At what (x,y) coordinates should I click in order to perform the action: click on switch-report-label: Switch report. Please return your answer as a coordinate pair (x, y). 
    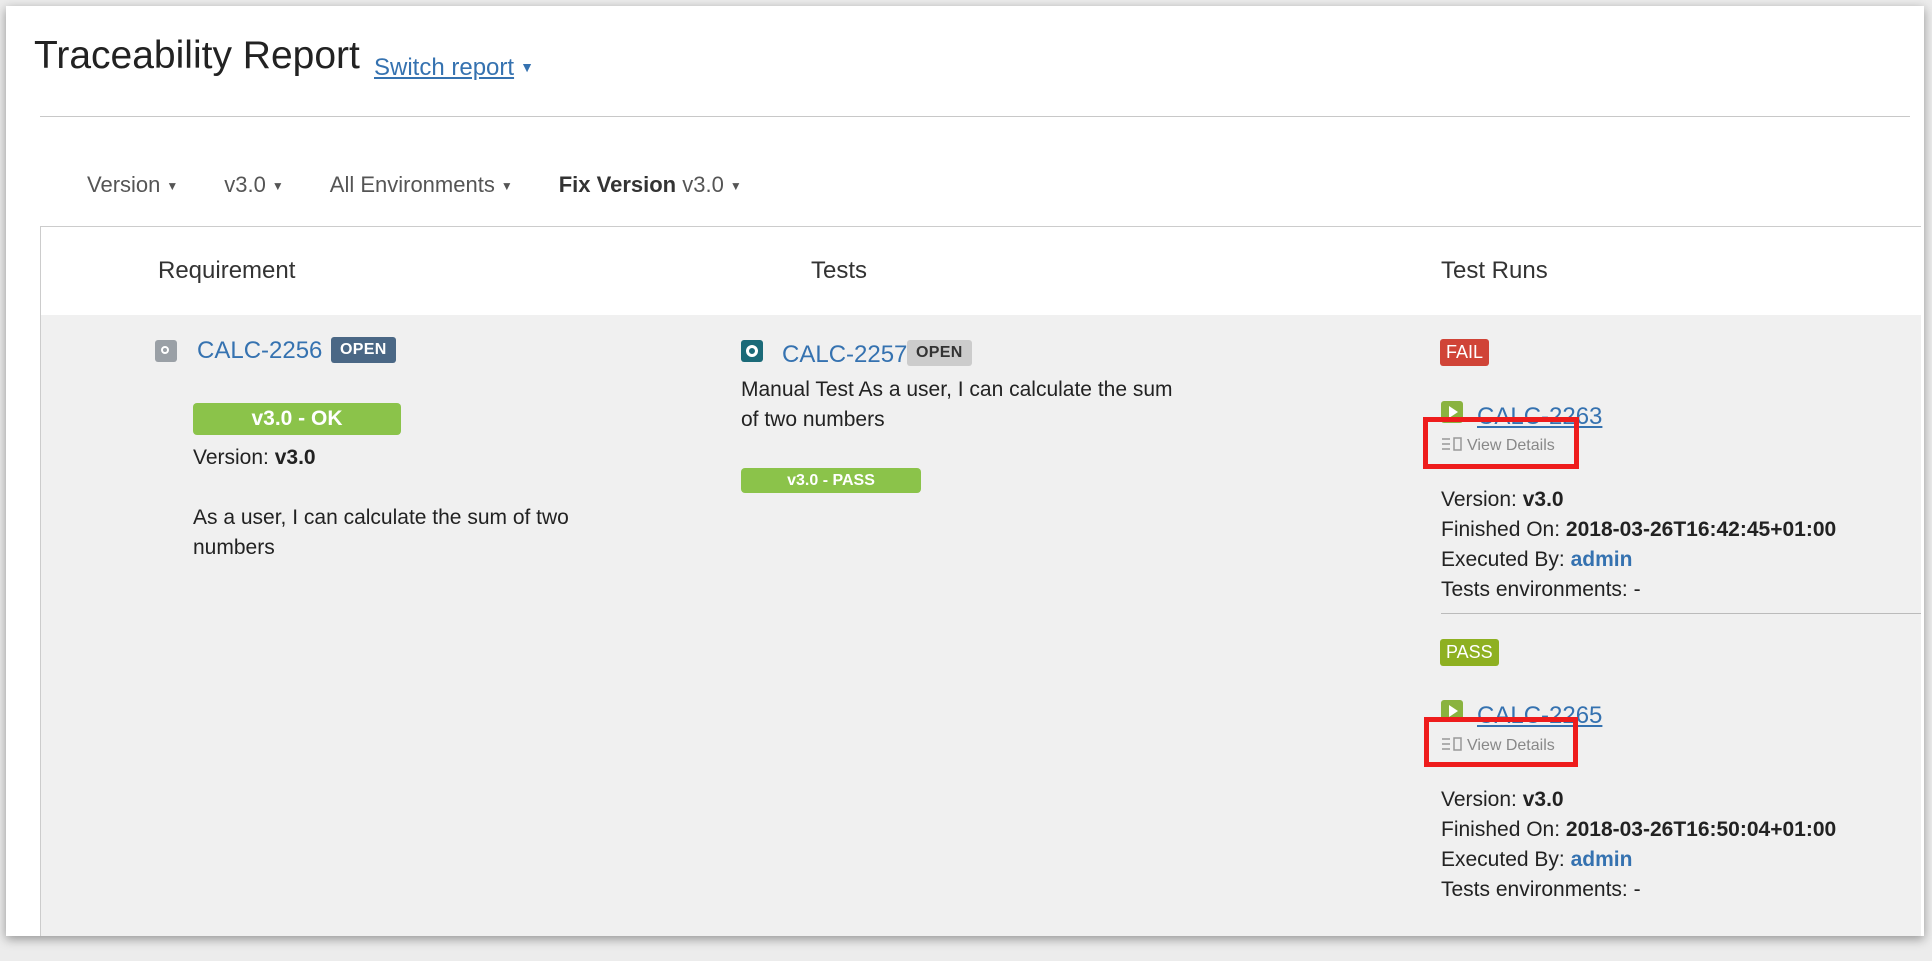
    Looking at the image, I should click on (444, 67).